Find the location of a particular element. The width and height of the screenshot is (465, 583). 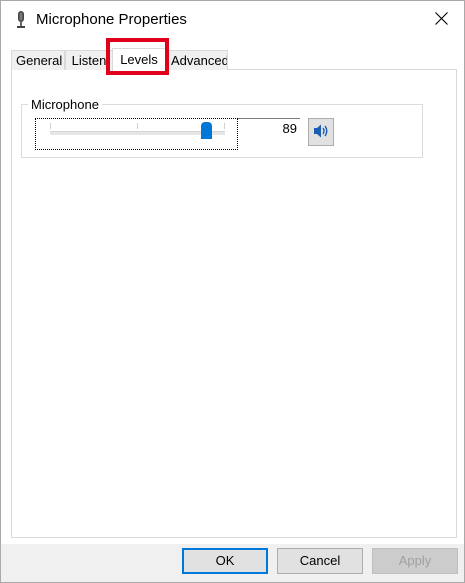

apply-button: Apply is located at coordinates (415, 561).